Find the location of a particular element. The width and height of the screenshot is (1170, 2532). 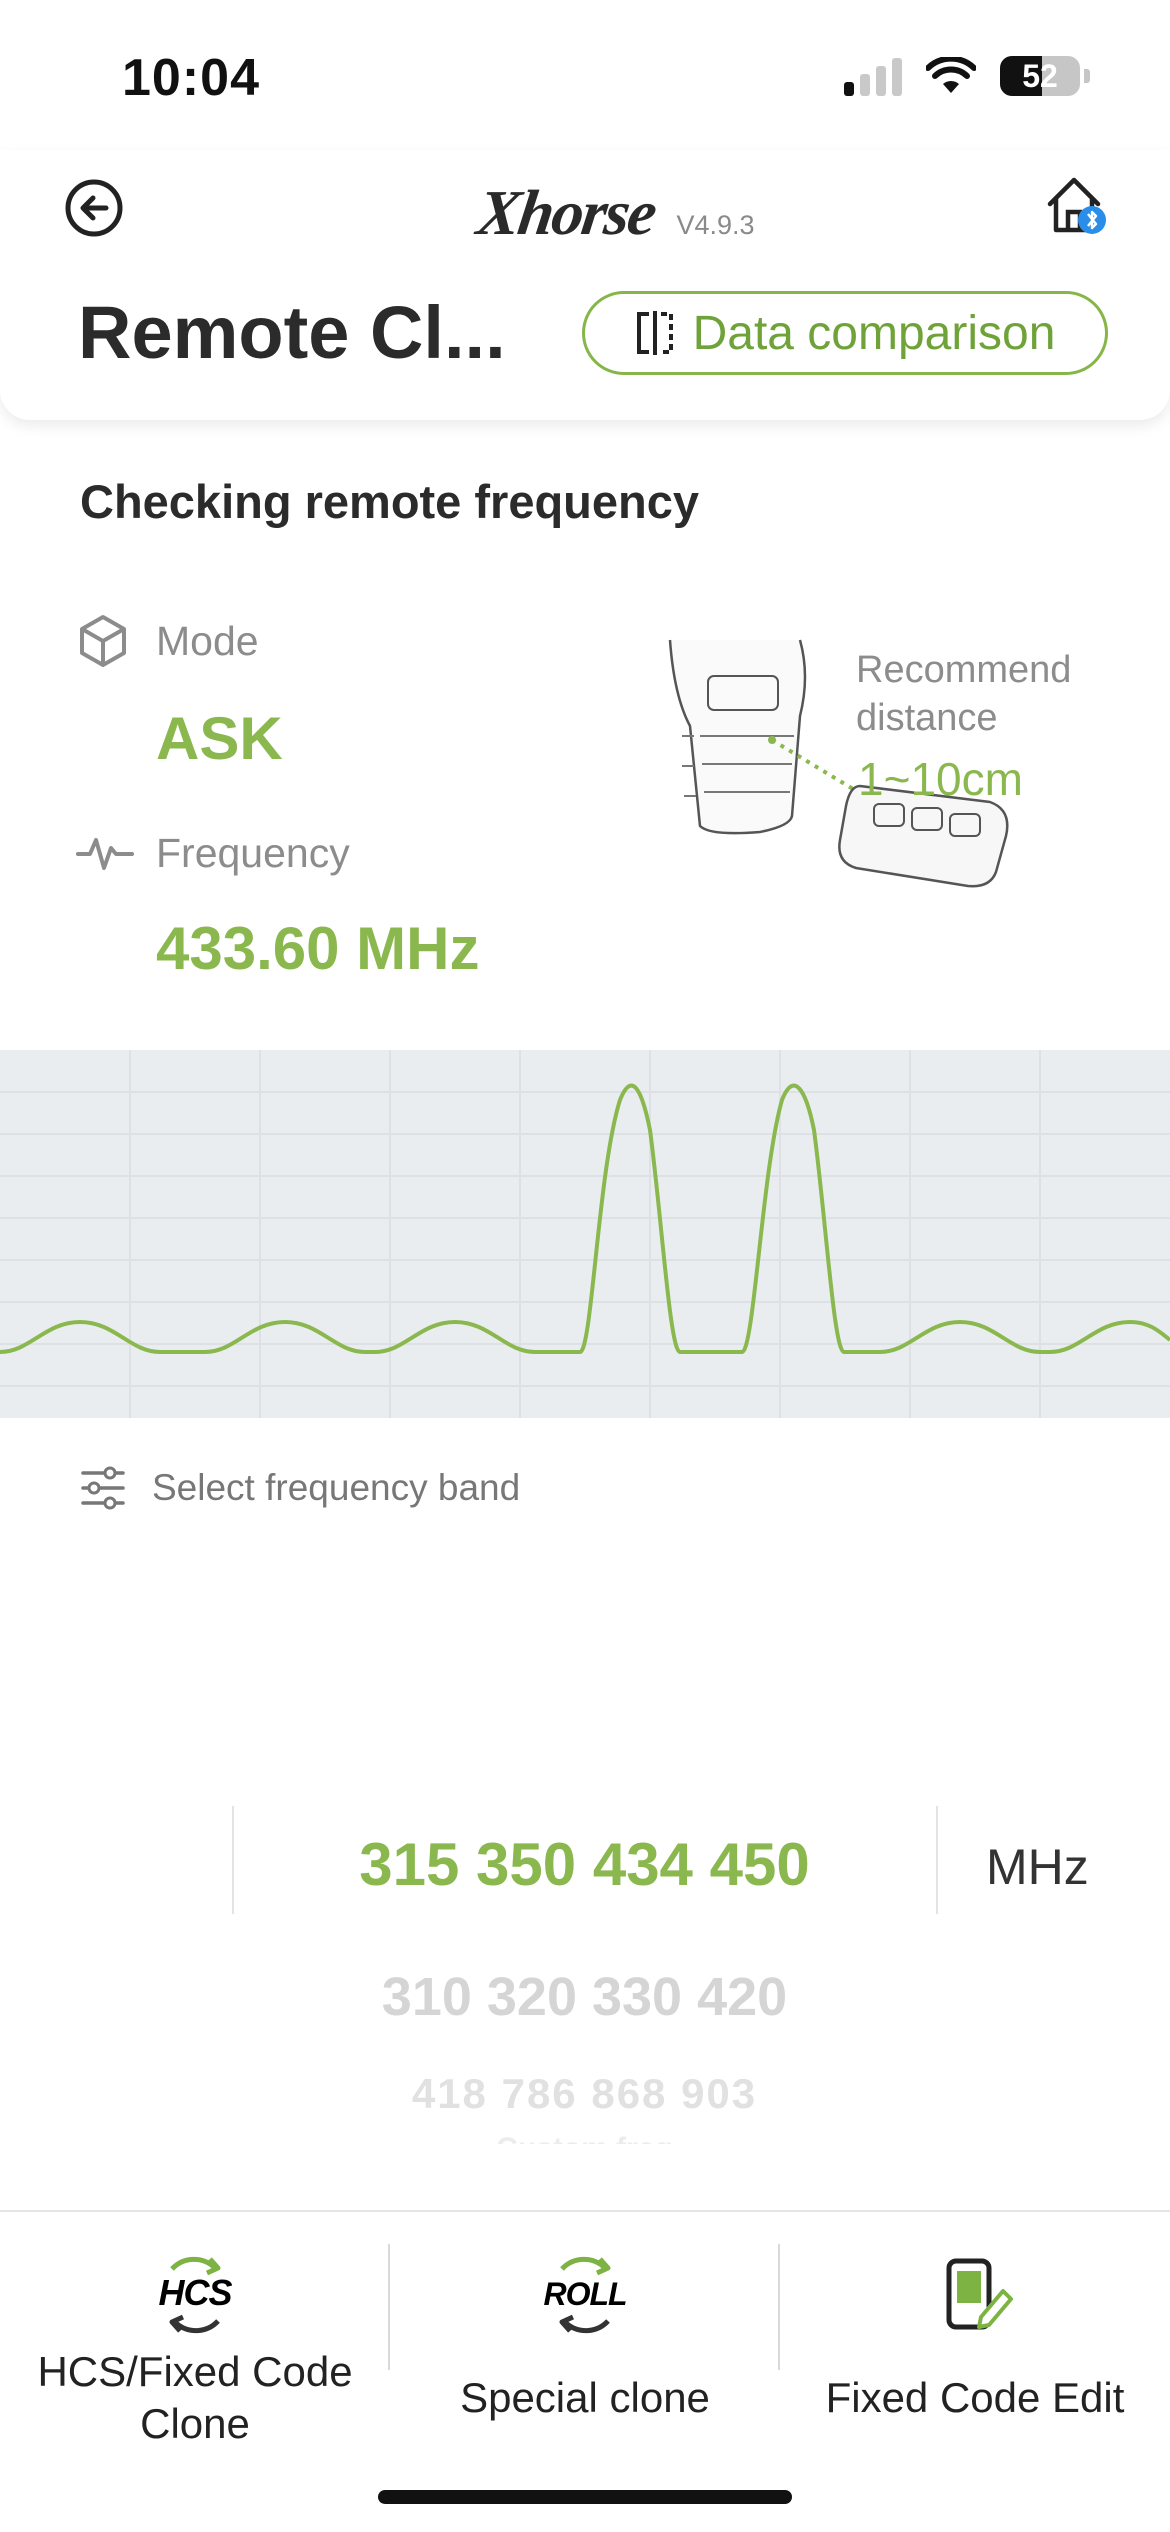

frequency-value: 433.60 MHz is located at coordinates (318, 948).